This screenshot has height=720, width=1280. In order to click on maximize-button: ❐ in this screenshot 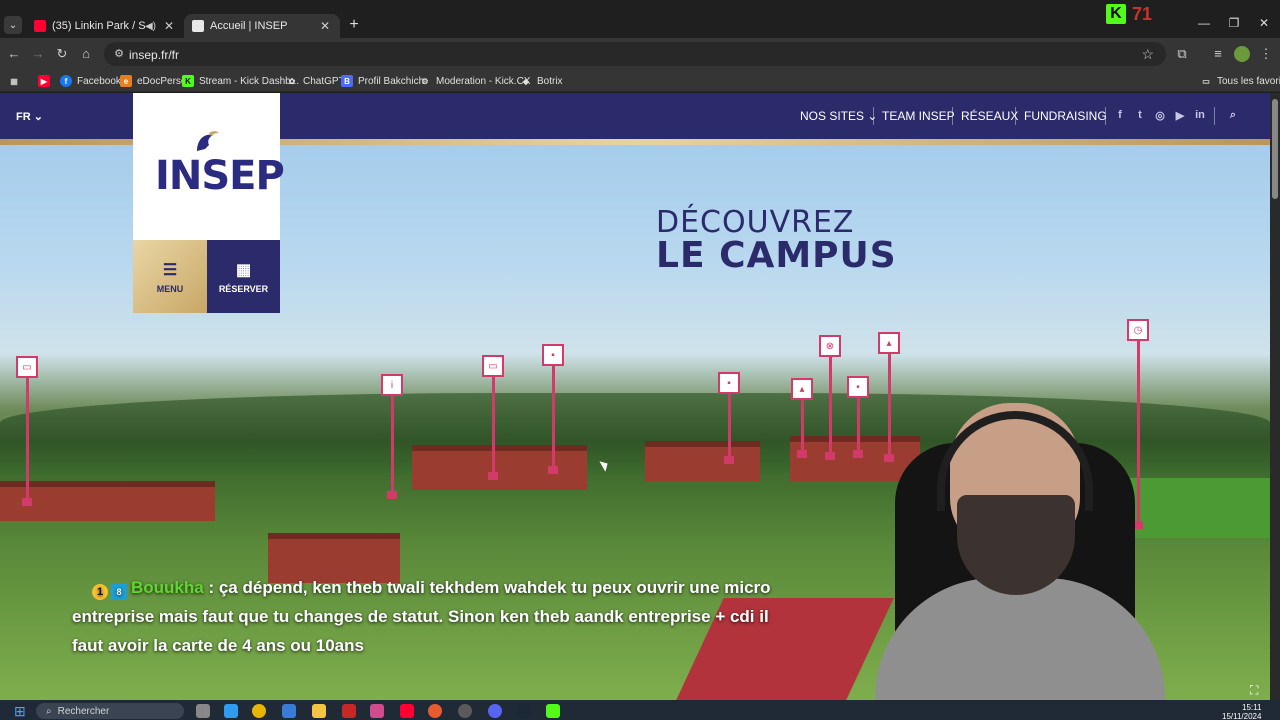, I will do `click(1234, 23)`.